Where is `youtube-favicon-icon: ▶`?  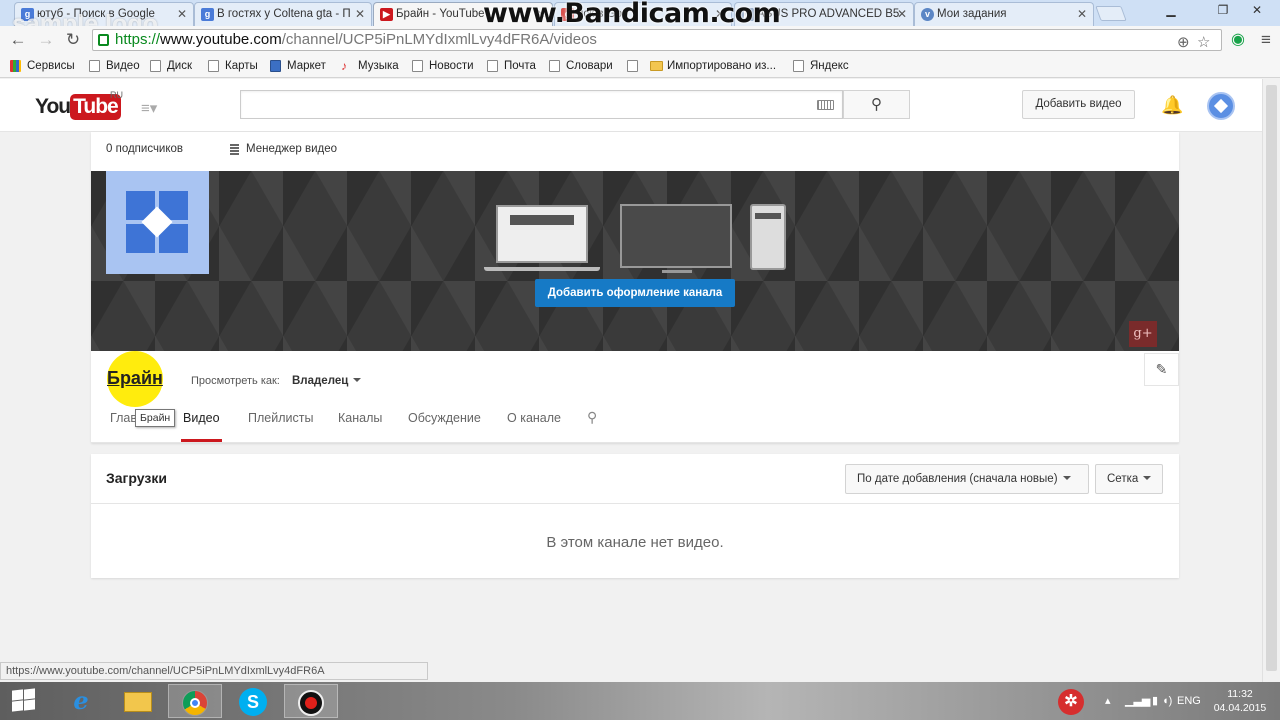
youtube-favicon-icon: ▶ is located at coordinates (386, 14).